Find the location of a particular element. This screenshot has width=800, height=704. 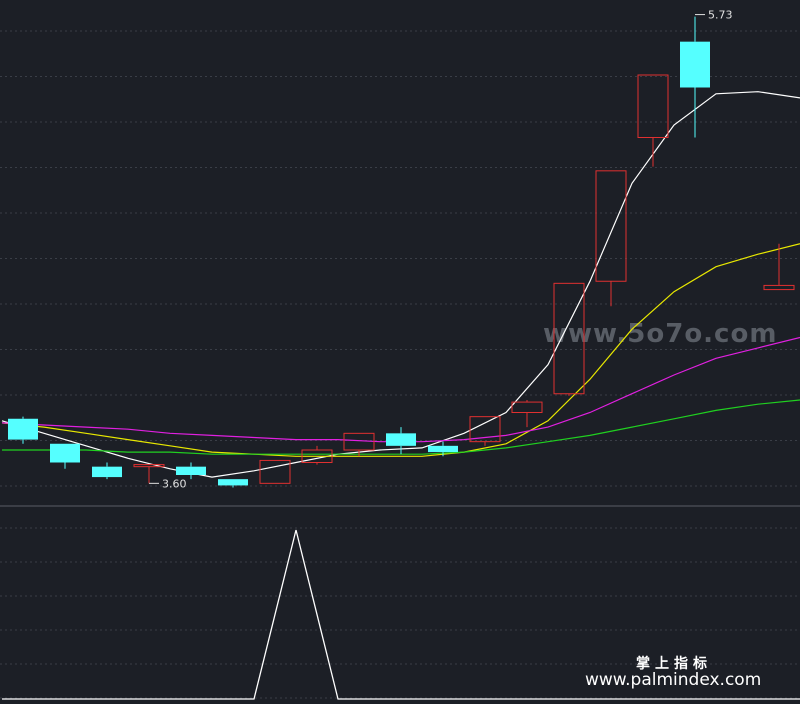

brand-url: www.palmindex.com is located at coordinates (673, 680).